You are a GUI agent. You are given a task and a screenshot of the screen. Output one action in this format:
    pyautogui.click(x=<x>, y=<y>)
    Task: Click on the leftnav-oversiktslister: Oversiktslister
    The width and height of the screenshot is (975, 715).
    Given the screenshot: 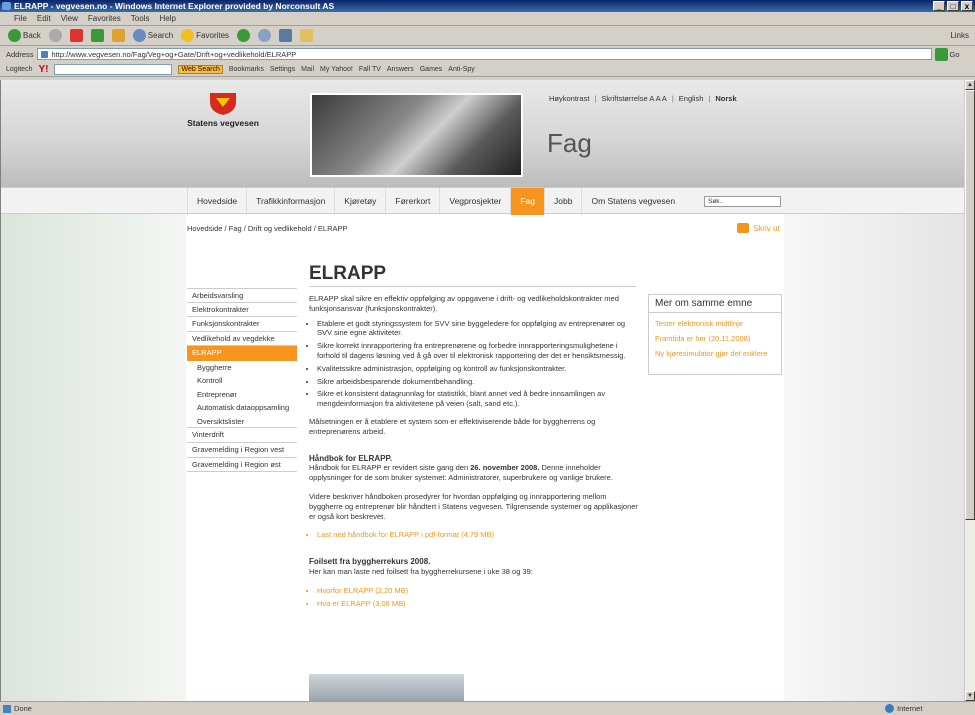 What is the action you would take?
    pyautogui.click(x=242, y=422)
    